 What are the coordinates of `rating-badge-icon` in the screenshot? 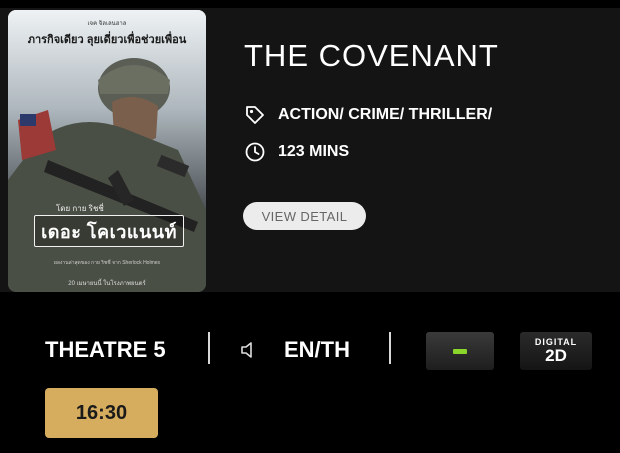 It's located at (460, 351).